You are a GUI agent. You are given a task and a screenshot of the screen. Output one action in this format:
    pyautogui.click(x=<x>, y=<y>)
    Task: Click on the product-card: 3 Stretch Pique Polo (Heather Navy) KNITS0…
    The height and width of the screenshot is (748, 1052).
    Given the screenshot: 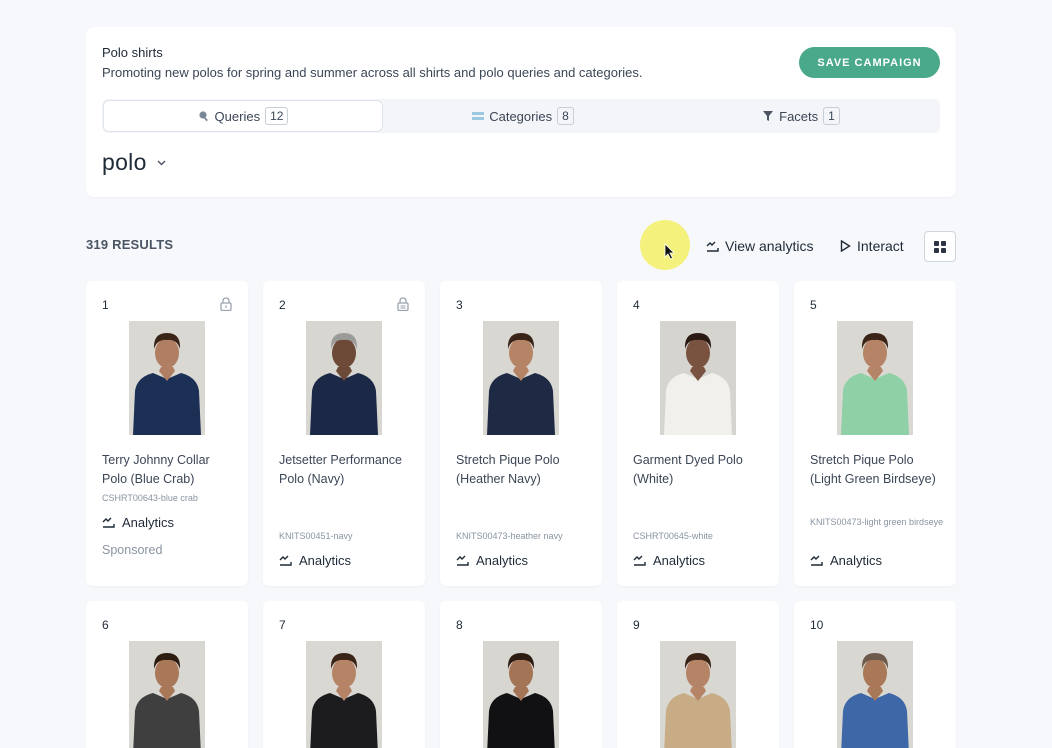 What is the action you would take?
    pyautogui.click(x=521, y=433)
    